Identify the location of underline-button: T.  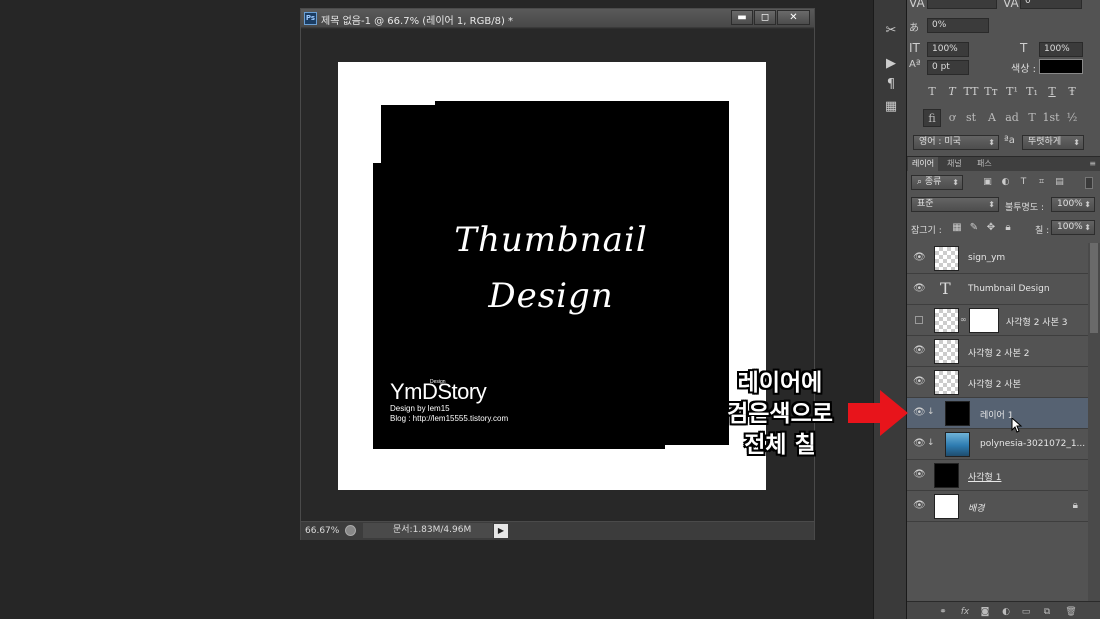
(1052, 92).